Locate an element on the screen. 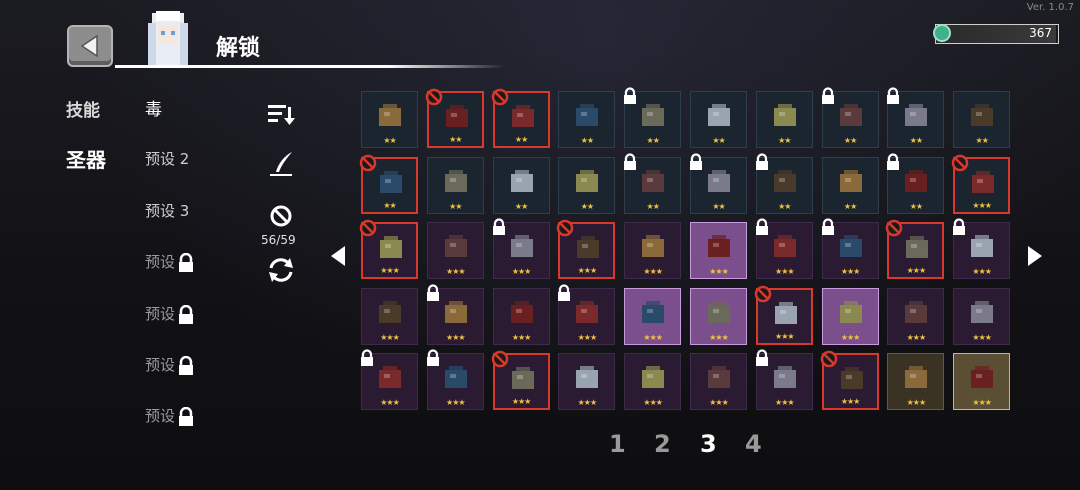 The width and height of the screenshot is (1080, 490). preset-4: 预设 is located at coordinates (170, 262).